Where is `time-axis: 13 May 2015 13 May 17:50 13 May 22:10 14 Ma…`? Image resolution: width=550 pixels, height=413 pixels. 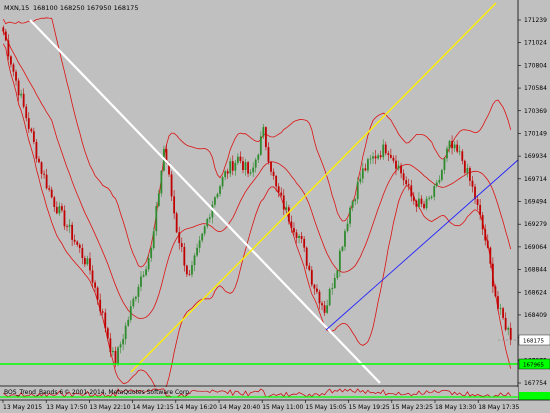 time-axis: 13 May 2015 13 May 17:50 13 May 22:10 14 Ma… is located at coordinates (261, 405).